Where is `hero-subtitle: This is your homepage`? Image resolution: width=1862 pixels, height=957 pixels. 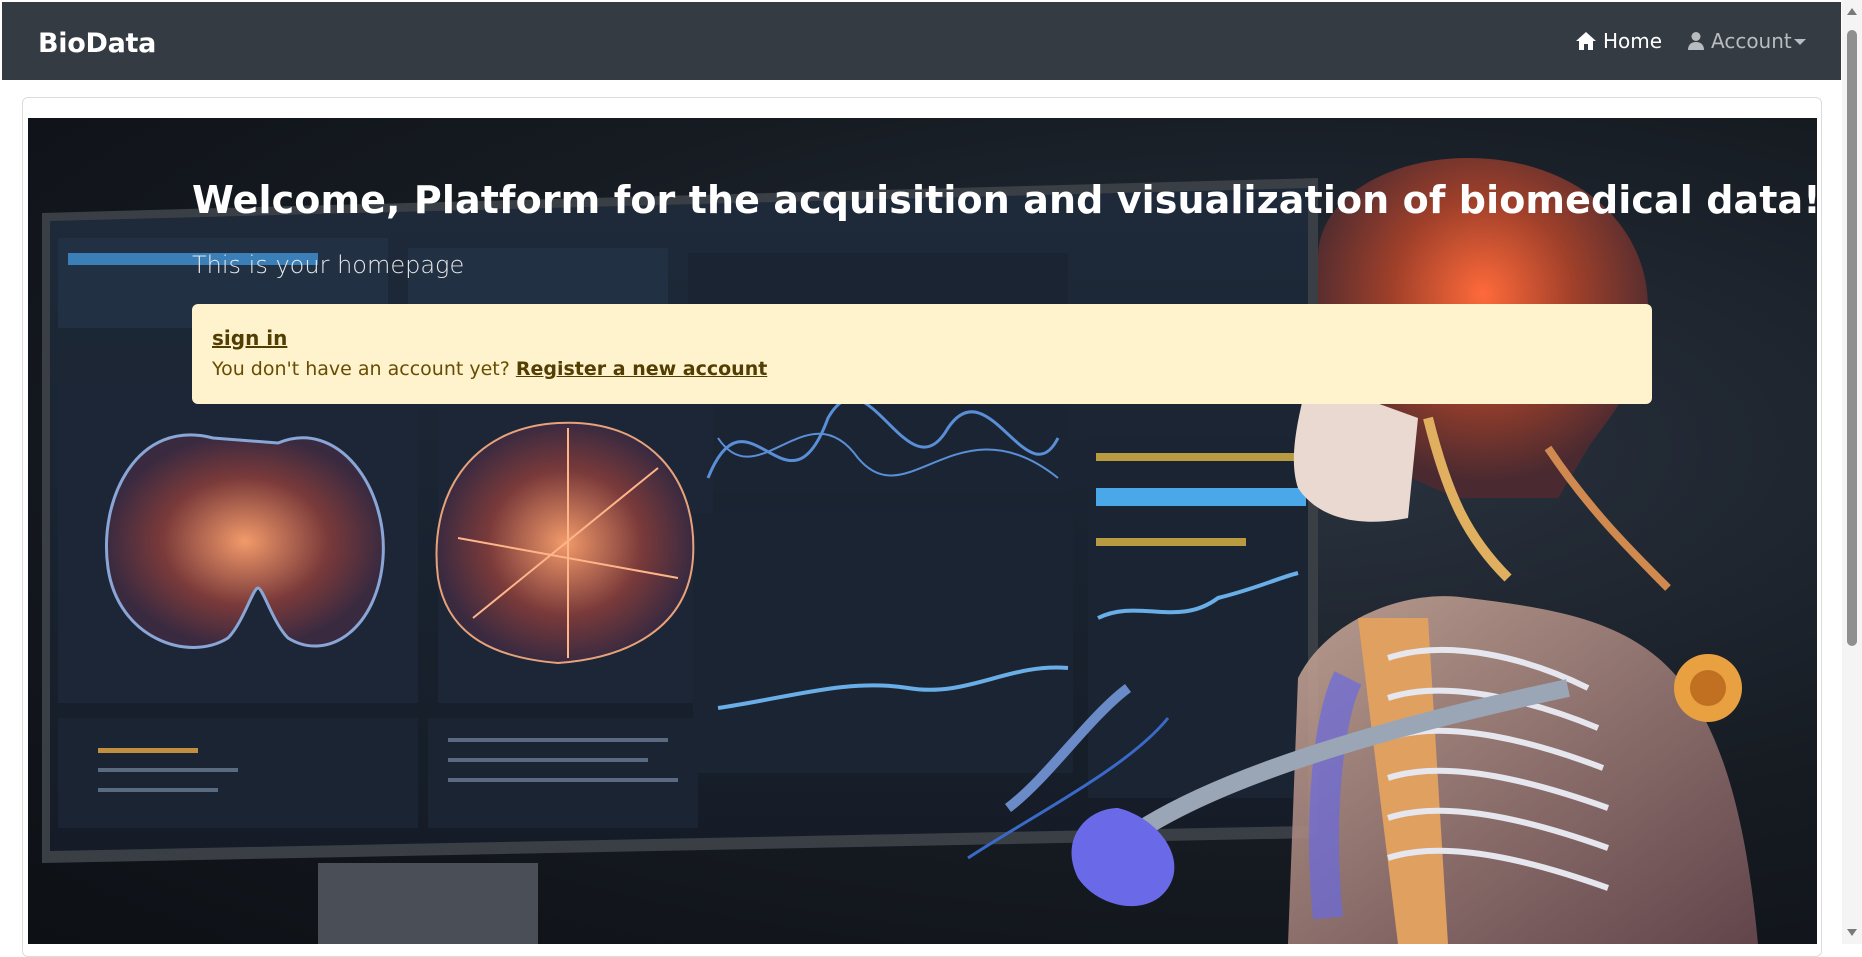 hero-subtitle: This is your homepage is located at coordinates (328, 265).